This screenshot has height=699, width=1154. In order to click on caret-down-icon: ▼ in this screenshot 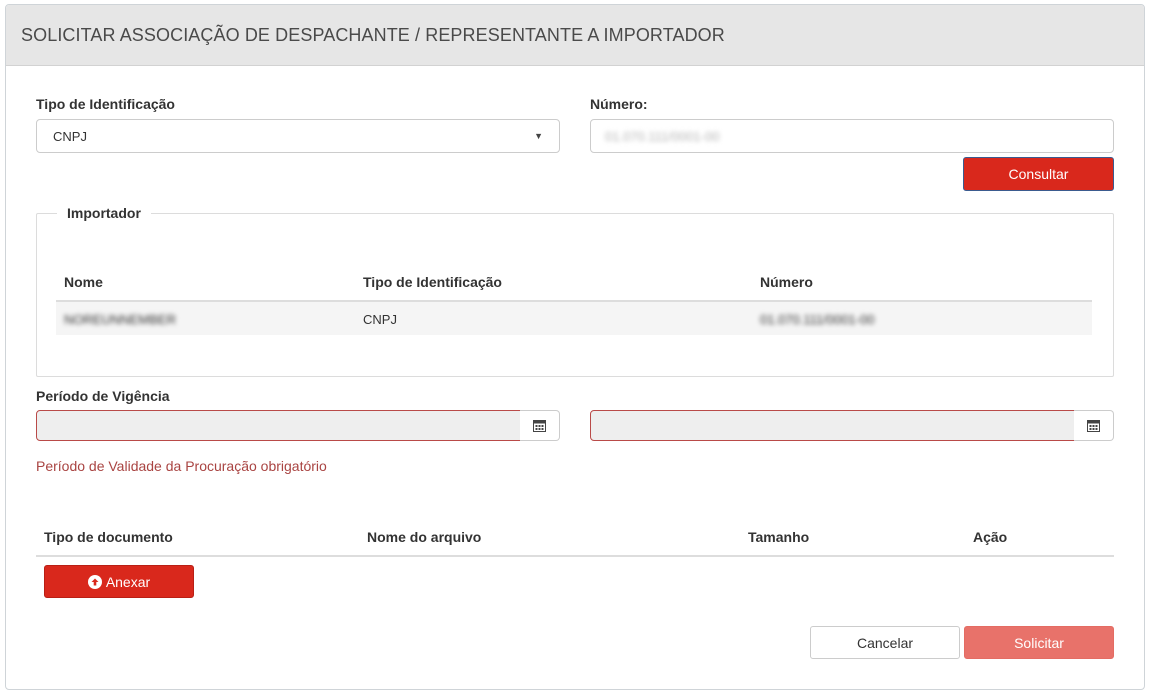, I will do `click(538, 136)`.